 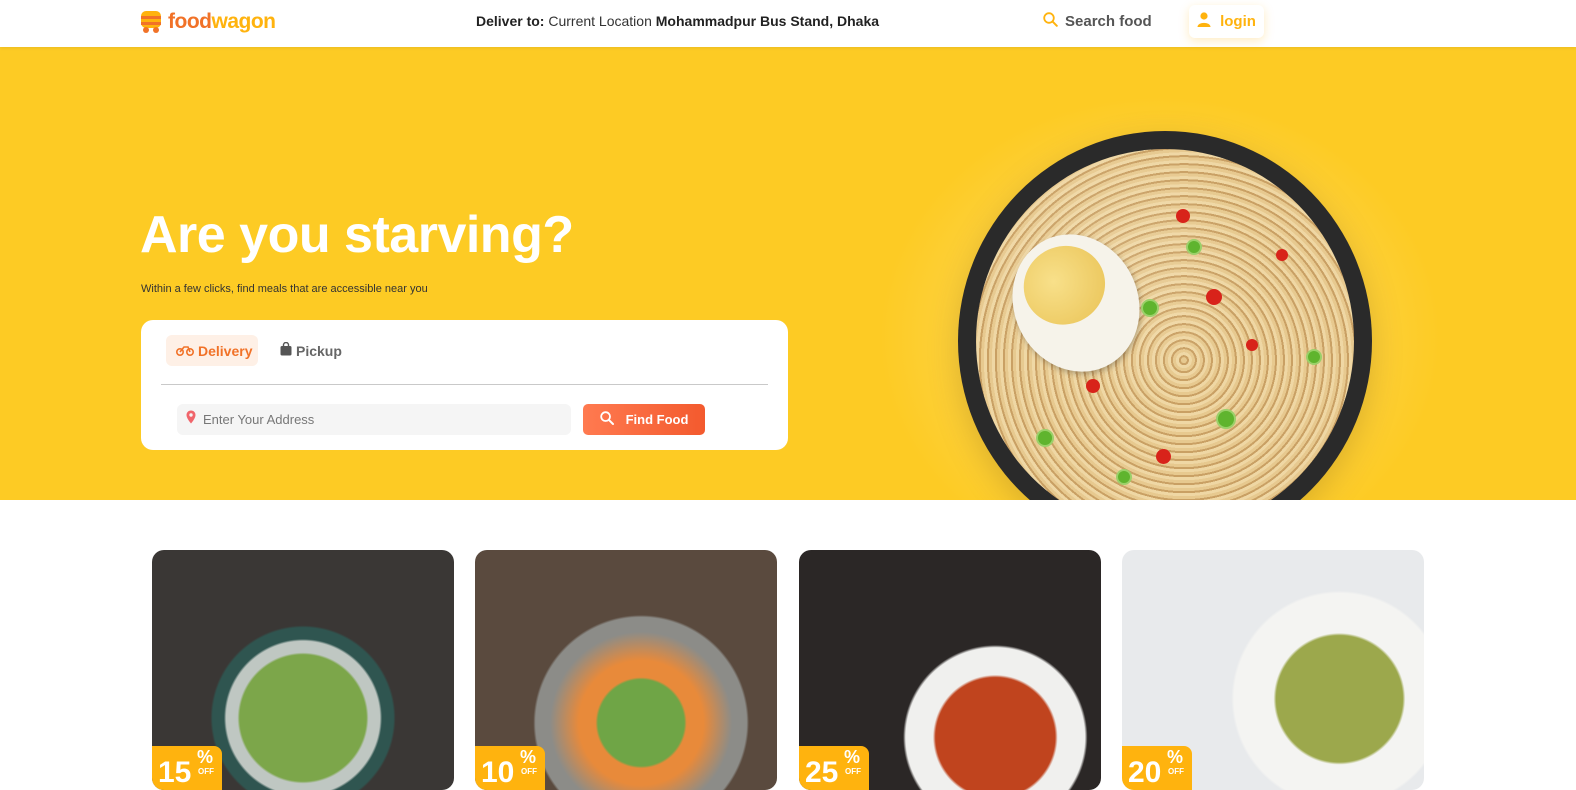 I want to click on discount-badge: 20 % OFF, so click(x=1157, y=768).